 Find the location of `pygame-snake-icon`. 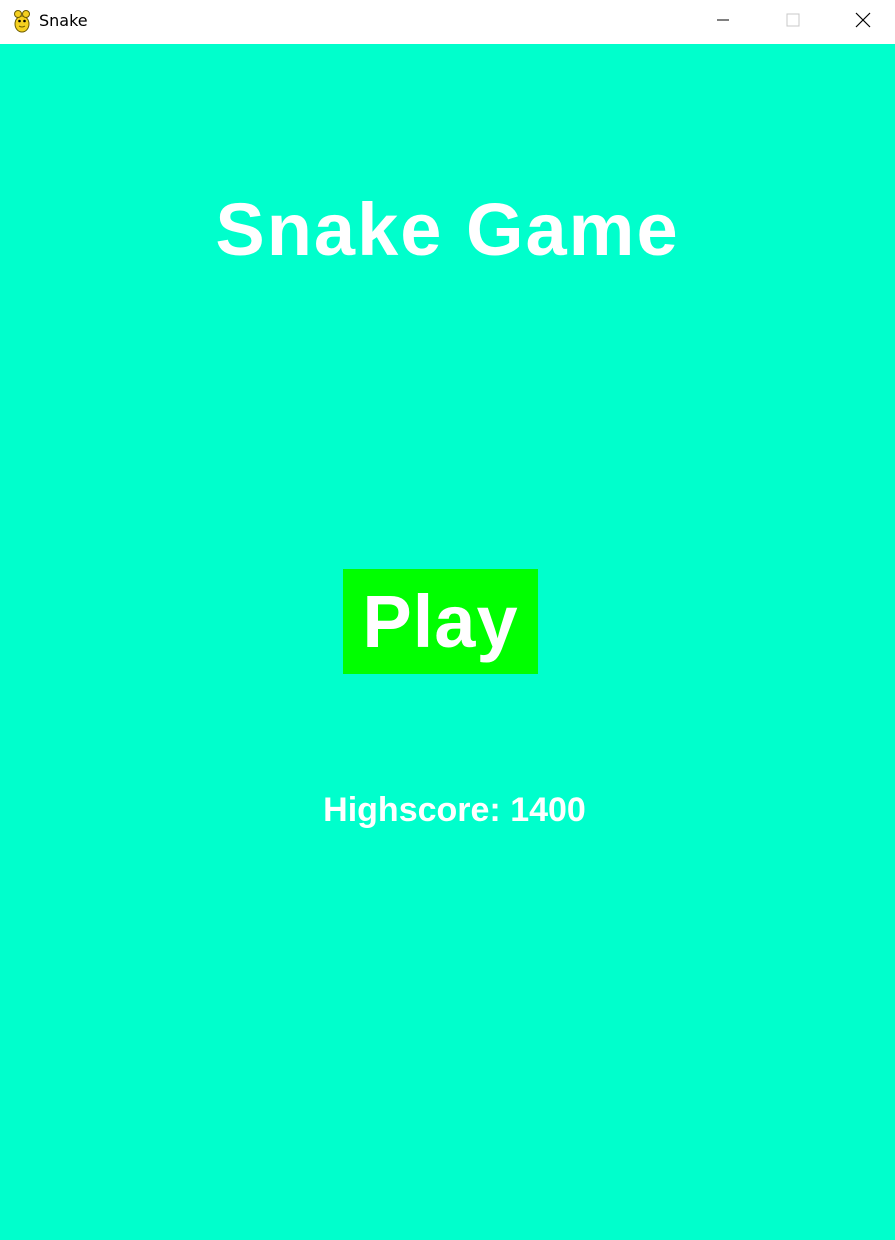

pygame-snake-icon is located at coordinates (22, 21).